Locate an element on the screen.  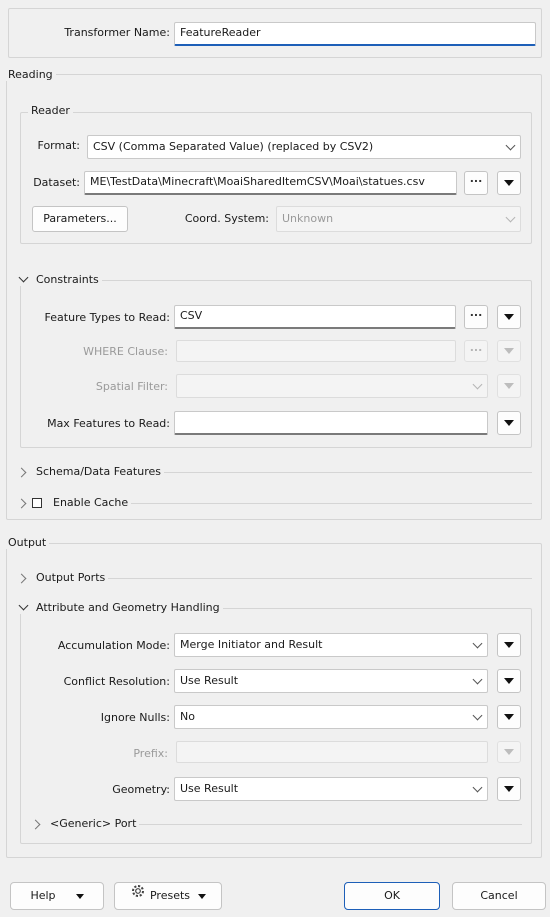
geometry-value: Use Result is located at coordinates (209, 788).